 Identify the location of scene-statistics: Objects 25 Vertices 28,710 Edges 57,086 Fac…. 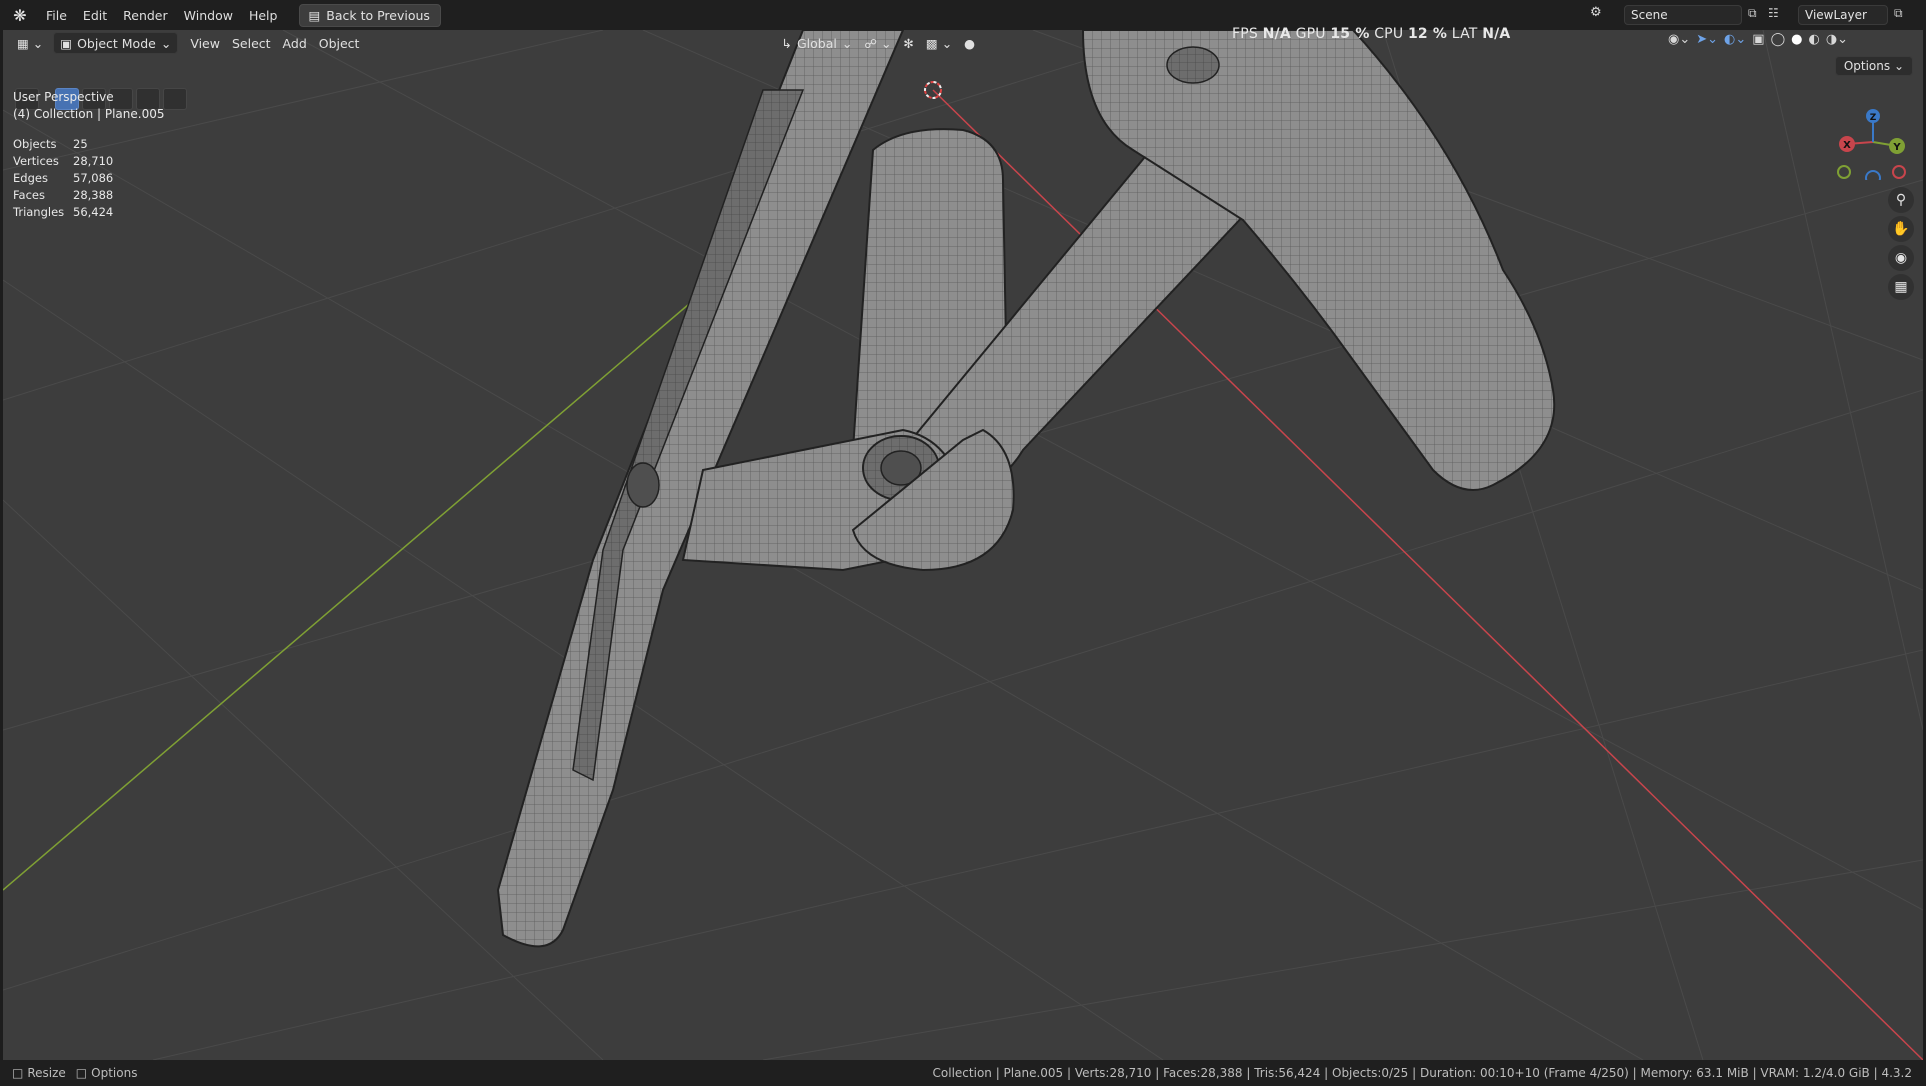
(63, 178).